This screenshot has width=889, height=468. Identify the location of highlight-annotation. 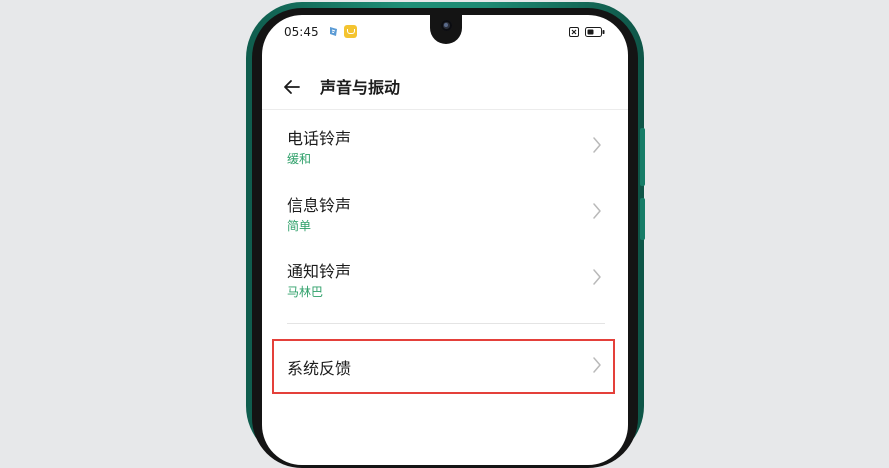
(443, 366).